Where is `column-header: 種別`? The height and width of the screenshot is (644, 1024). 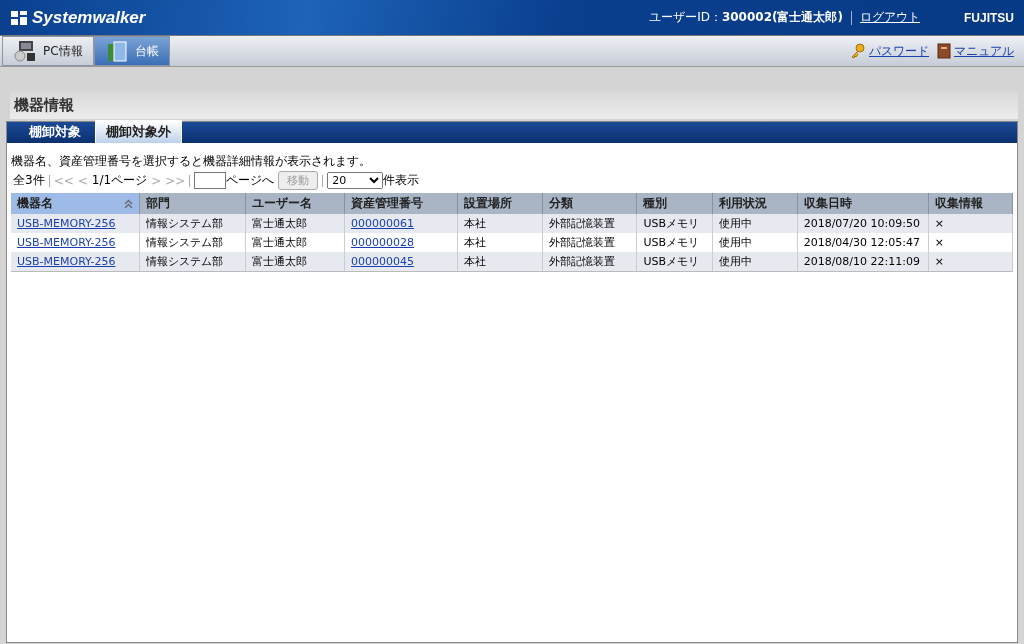 column-header: 種別 is located at coordinates (674, 203).